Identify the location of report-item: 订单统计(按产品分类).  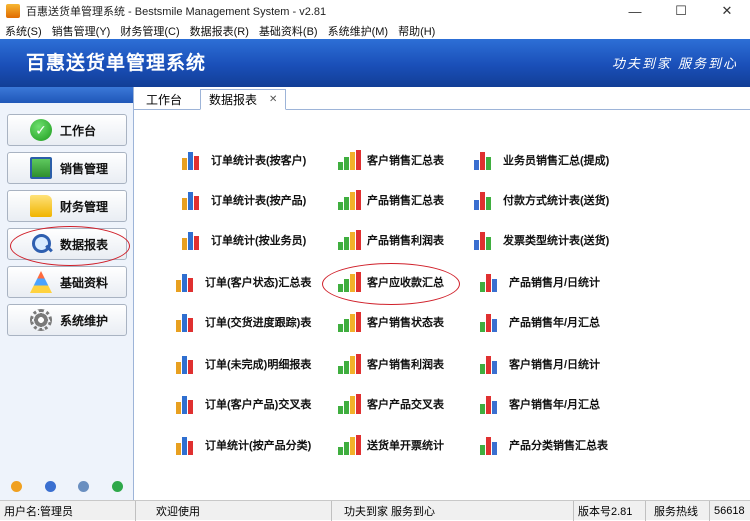
(243, 445).